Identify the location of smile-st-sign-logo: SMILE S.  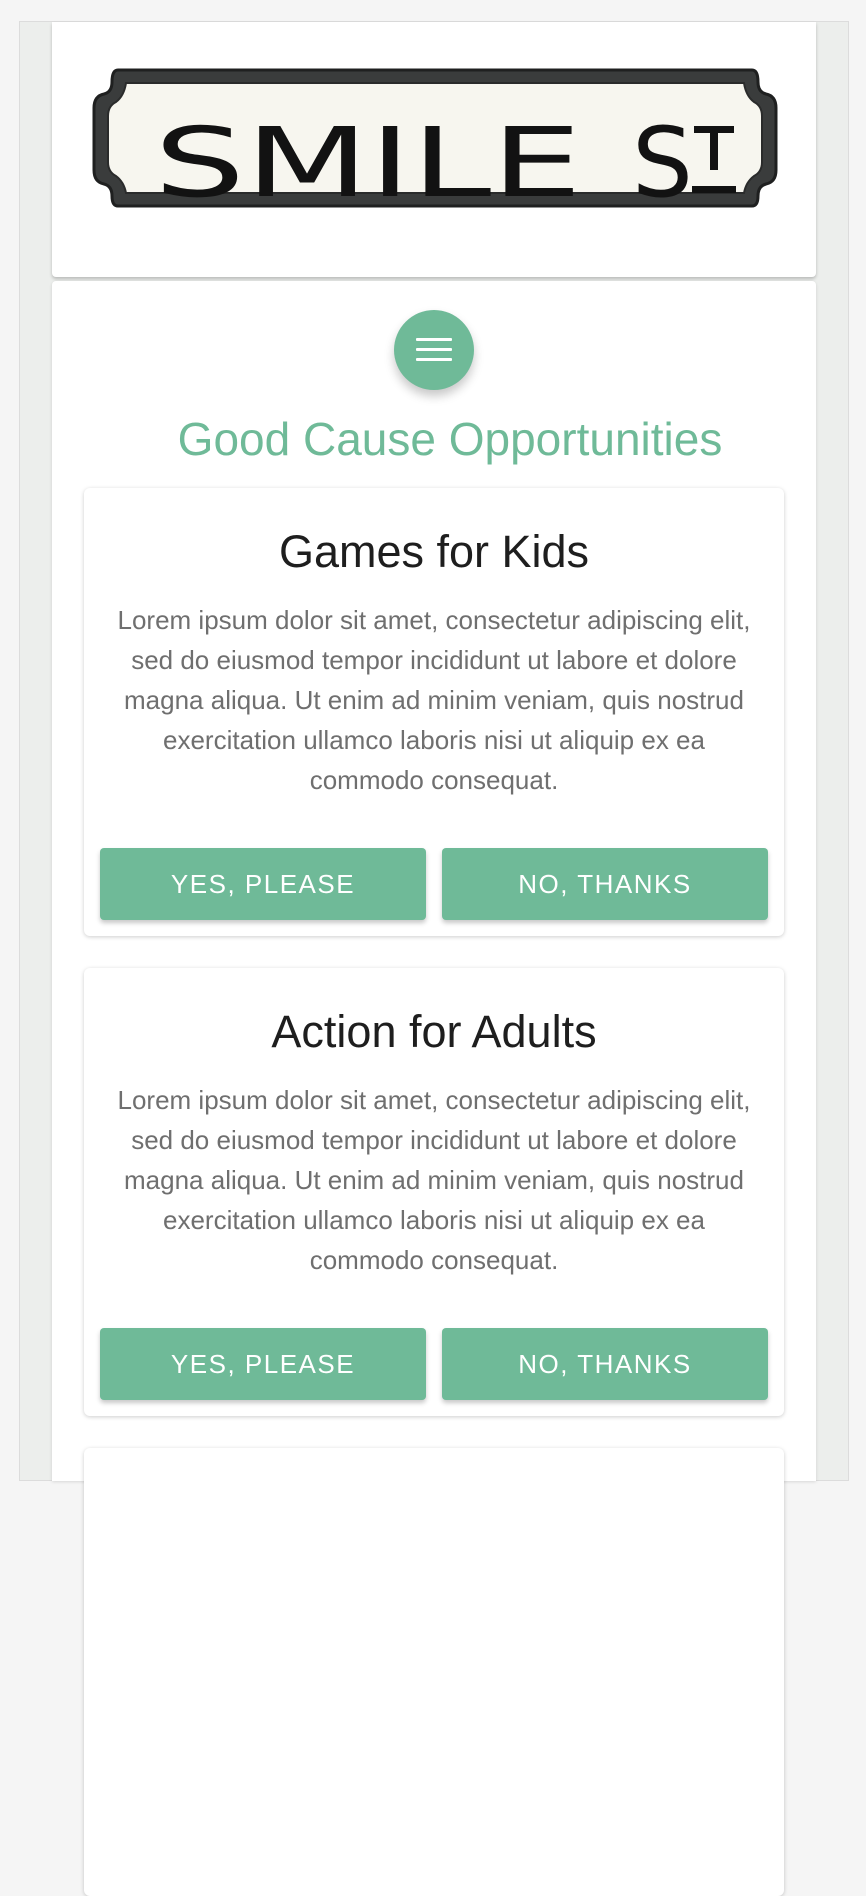
(435, 139).